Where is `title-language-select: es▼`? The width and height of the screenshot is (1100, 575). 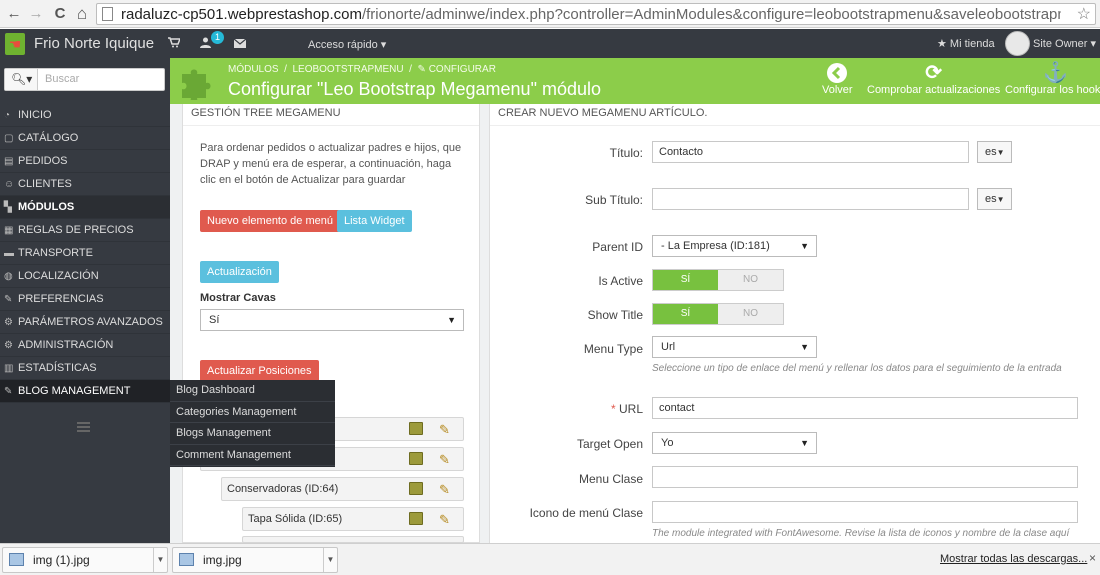 title-language-select: es▼ is located at coordinates (994, 152).